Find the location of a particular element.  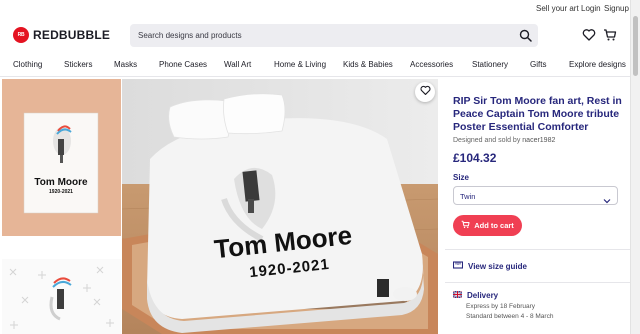

nav-masks: Masks is located at coordinates (125, 64).